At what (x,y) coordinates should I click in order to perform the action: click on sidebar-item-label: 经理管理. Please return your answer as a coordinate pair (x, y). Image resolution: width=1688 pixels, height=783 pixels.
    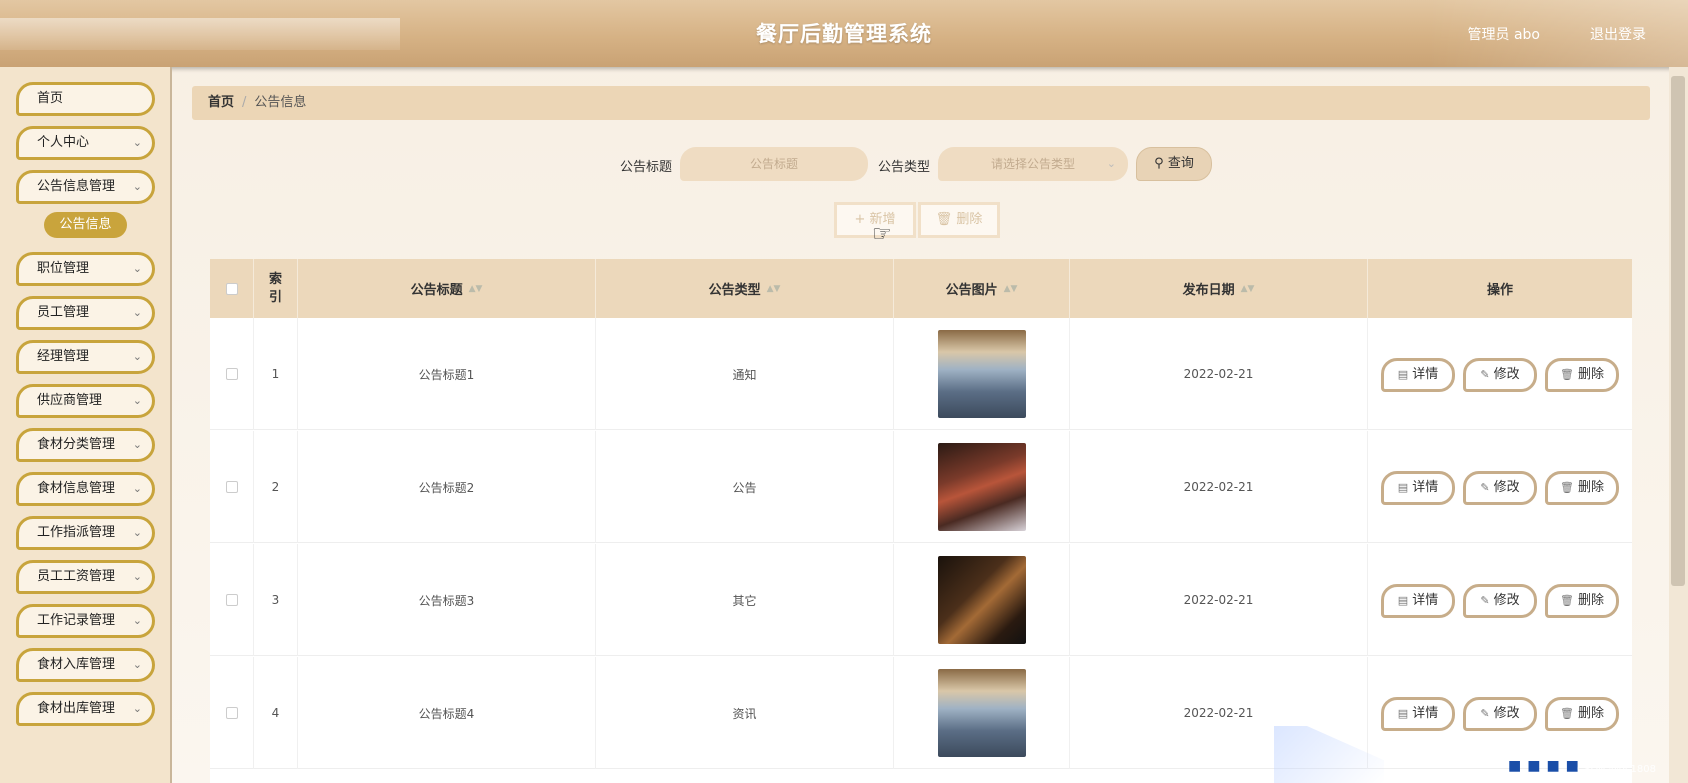
    Looking at the image, I should click on (63, 356).